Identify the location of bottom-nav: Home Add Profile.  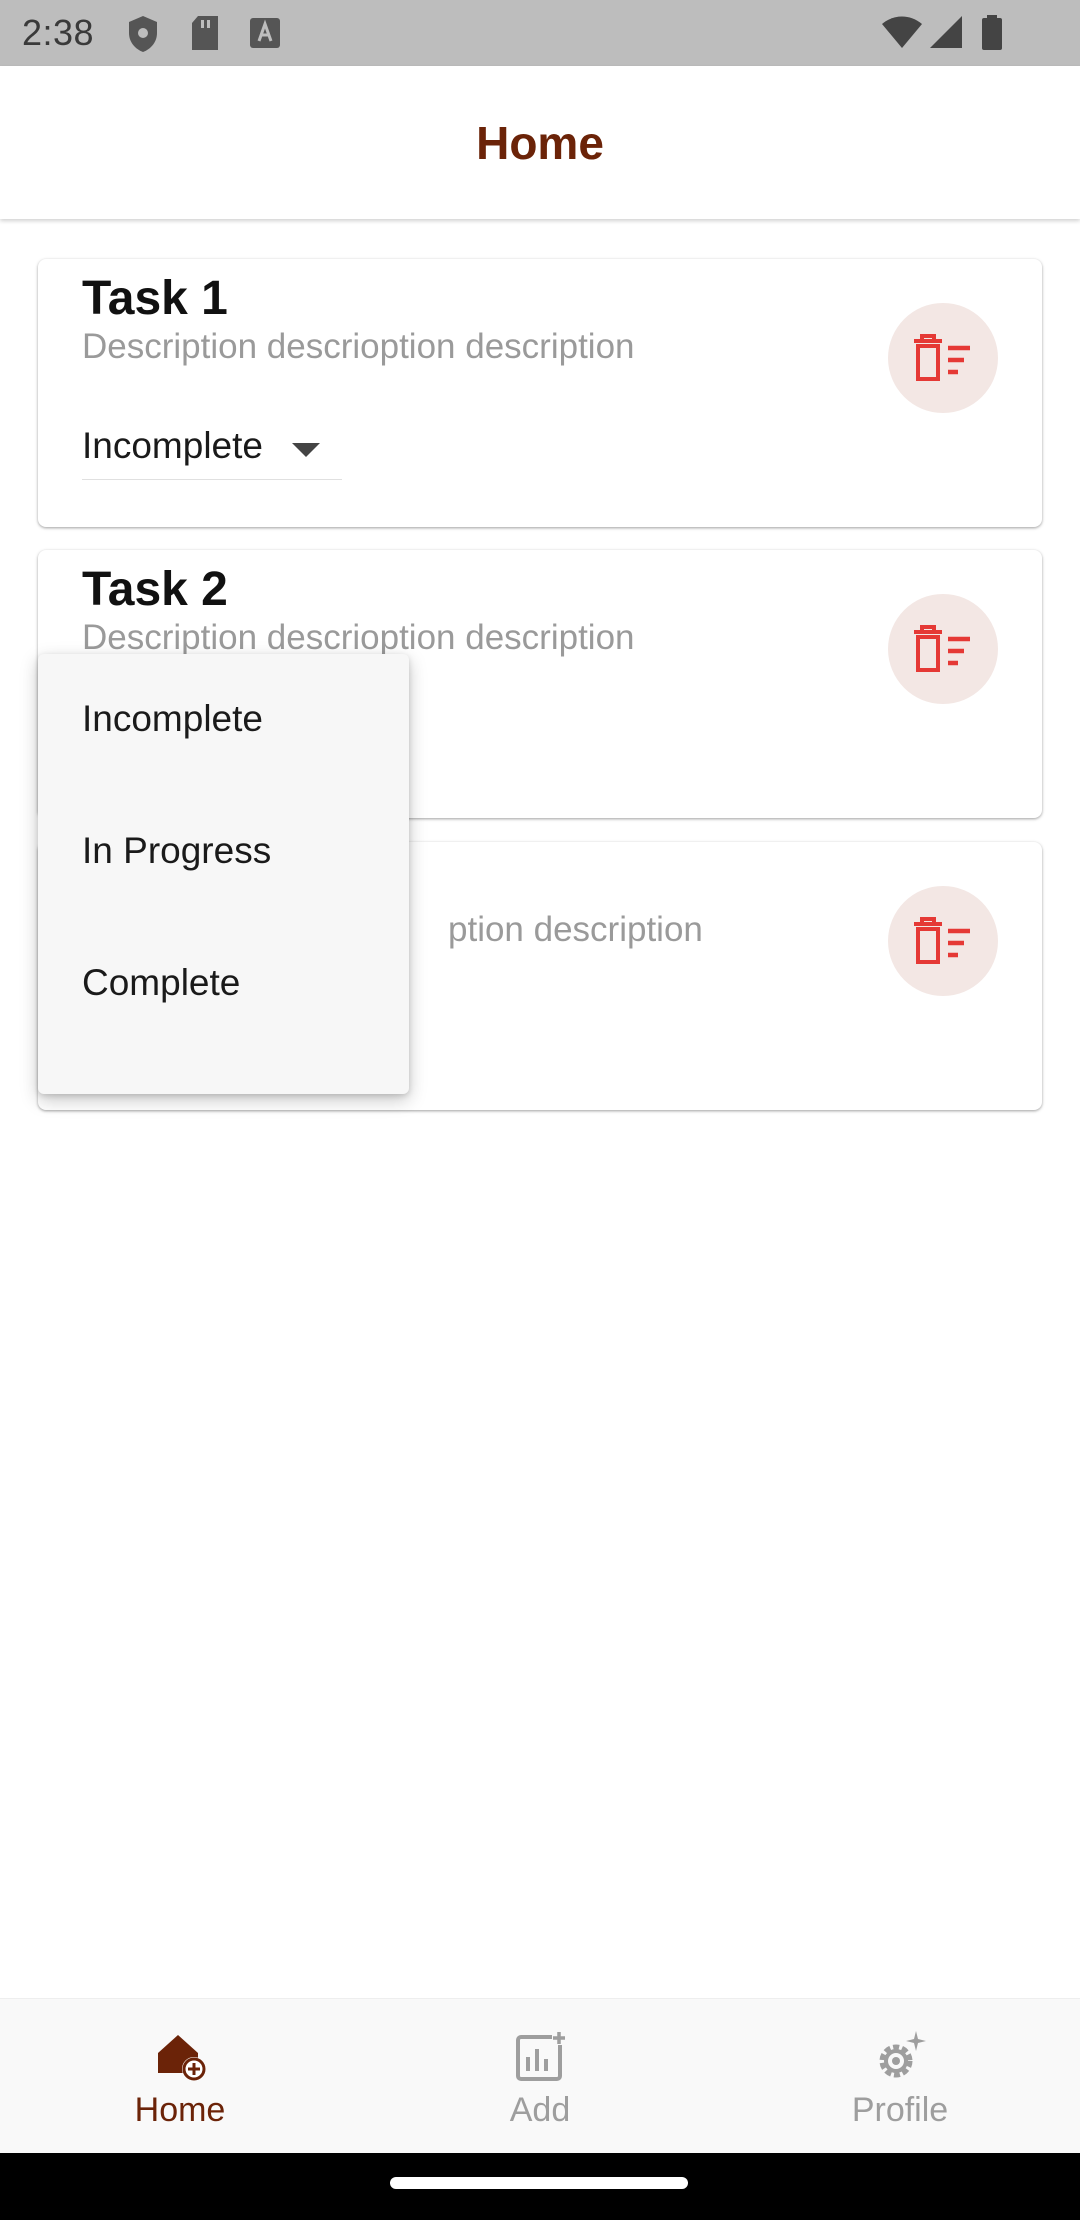
(540, 2076).